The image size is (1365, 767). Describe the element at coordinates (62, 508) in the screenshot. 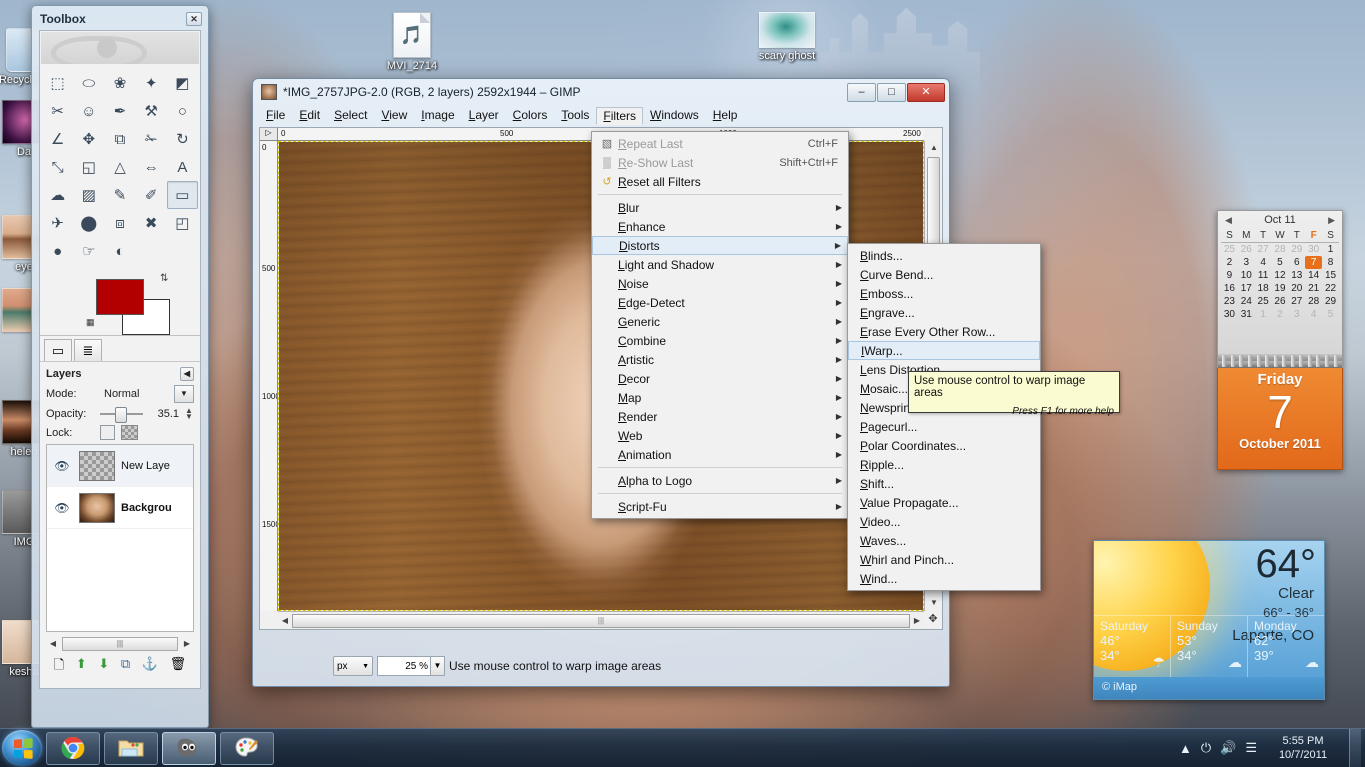

I see `layer-visibility-icon: 👁` at that location.